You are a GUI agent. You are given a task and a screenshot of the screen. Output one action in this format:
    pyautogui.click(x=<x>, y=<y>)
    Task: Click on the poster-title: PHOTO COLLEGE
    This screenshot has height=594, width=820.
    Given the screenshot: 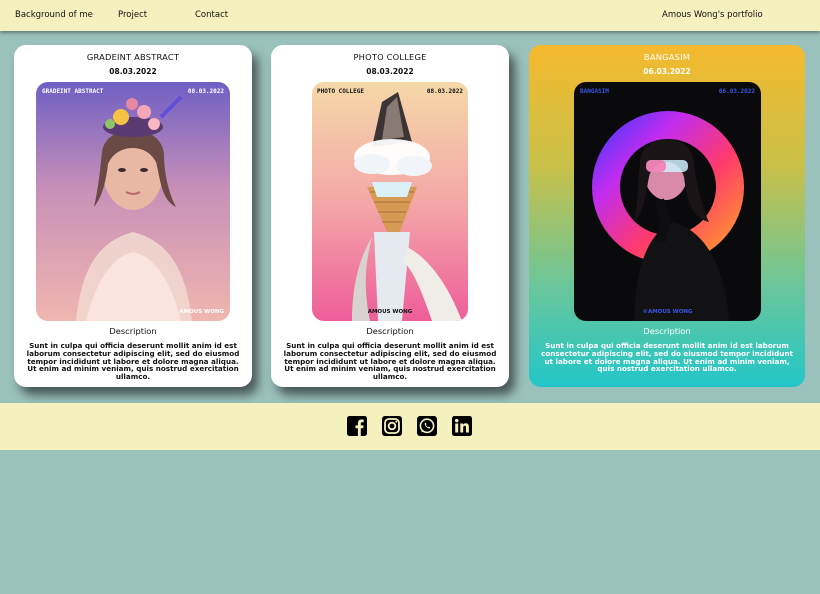 What is the action you would take?
    pyautogui.click(x=340, y=91)
    